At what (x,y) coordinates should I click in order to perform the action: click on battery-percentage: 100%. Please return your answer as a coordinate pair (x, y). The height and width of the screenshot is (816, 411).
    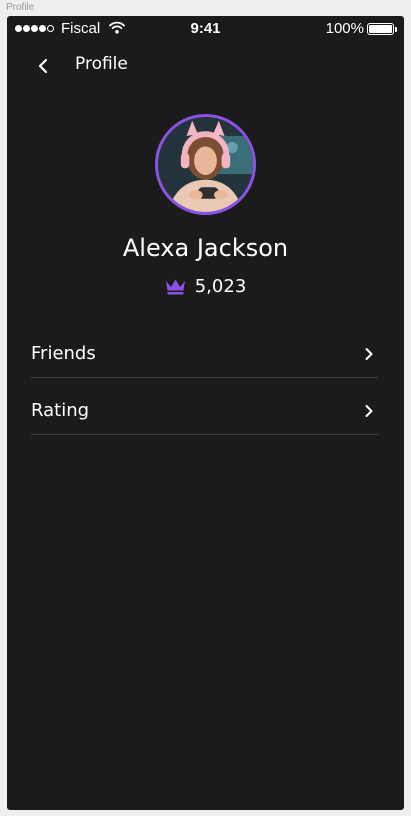
    Looking at the image, I should click on (344, 28).